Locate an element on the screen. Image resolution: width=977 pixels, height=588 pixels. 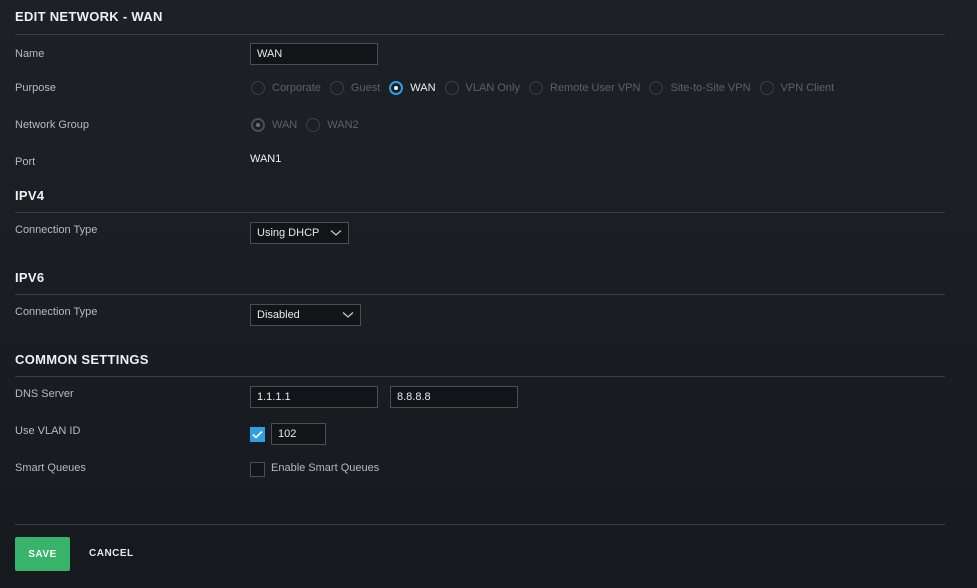
purpose-option-guest: Guest is located at coordinates (355, 88).